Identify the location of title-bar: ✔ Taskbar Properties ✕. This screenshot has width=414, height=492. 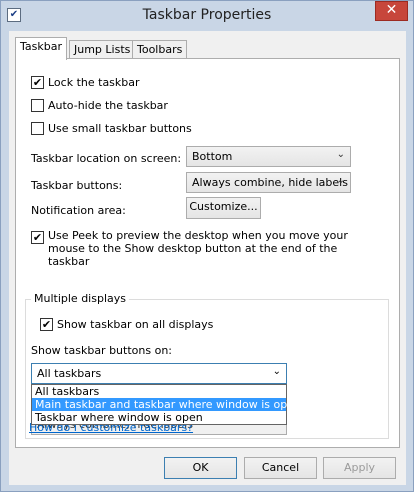
(207, 18).